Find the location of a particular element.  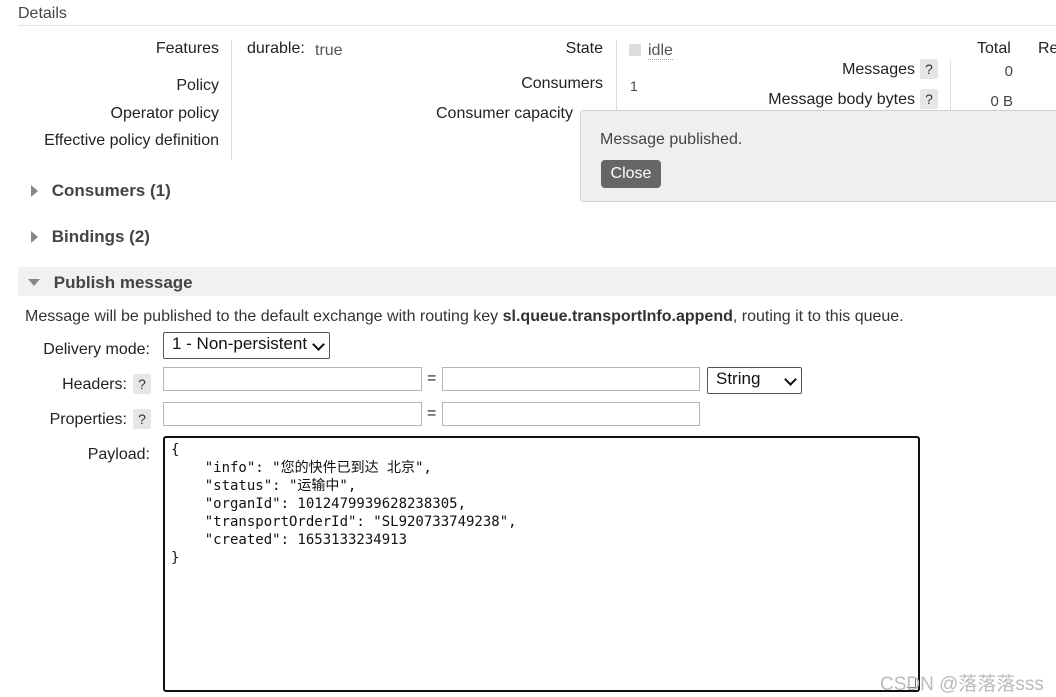

message-body-bytes-help-icon: ? is located at coordinates (929, 99).